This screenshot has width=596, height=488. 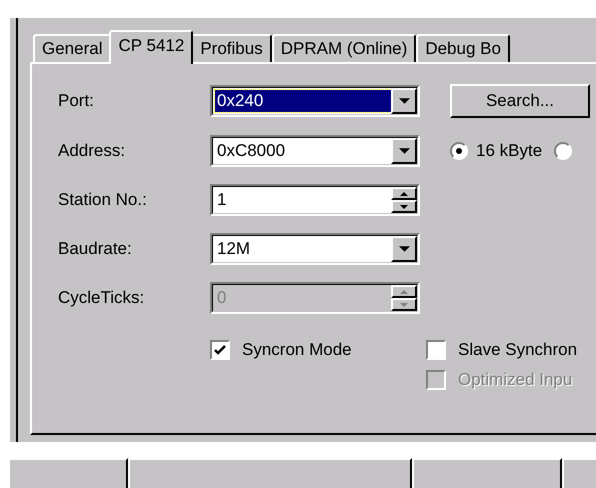 I want to click on tab: Profibus, so click(x=231, y=48).